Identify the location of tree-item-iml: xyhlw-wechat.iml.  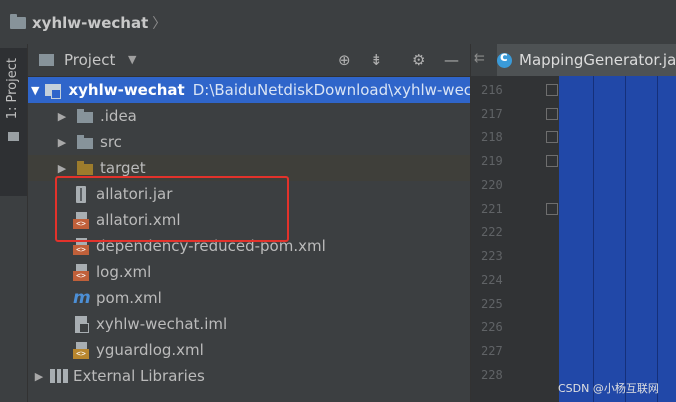
(249, 324).